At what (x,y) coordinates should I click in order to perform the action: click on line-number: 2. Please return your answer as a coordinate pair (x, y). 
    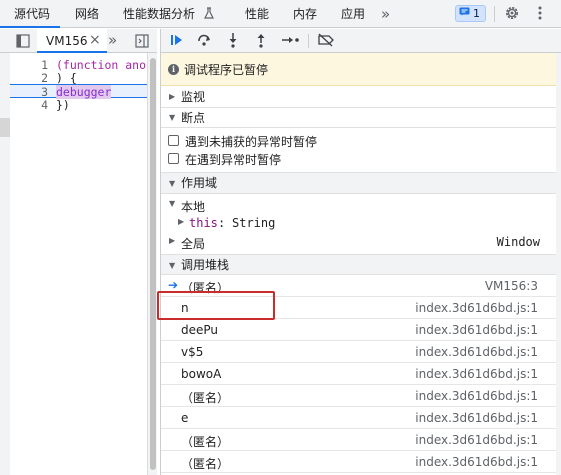
    Looking at the image, I should click on (44, 78).